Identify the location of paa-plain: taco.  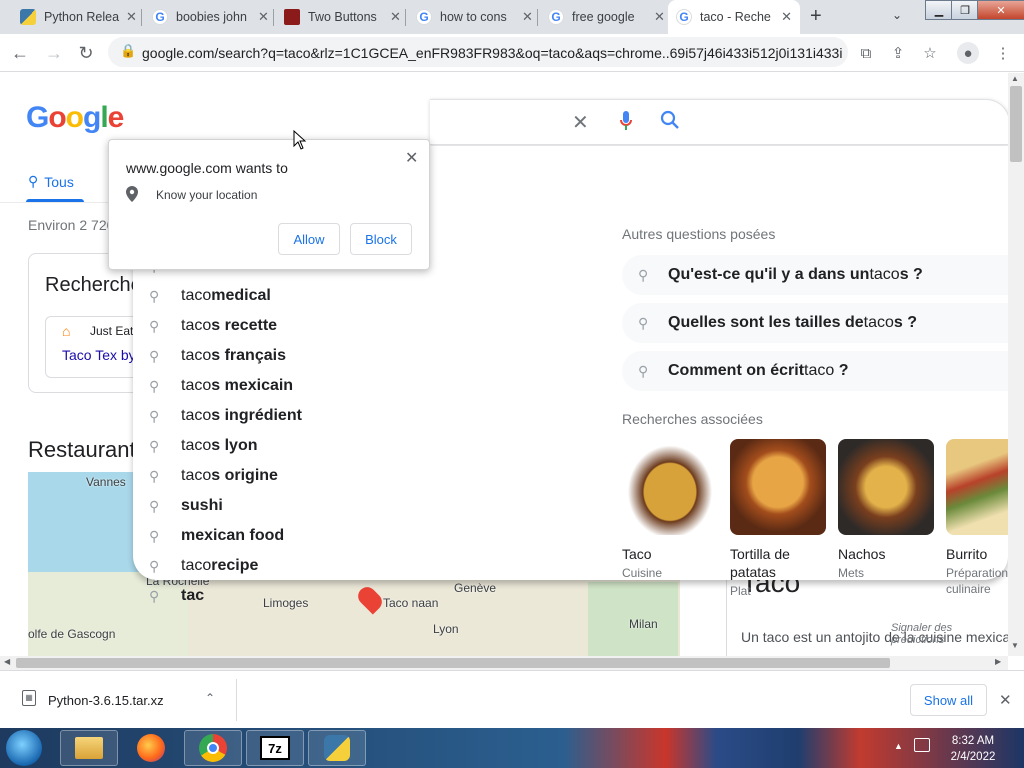
(819, 370).